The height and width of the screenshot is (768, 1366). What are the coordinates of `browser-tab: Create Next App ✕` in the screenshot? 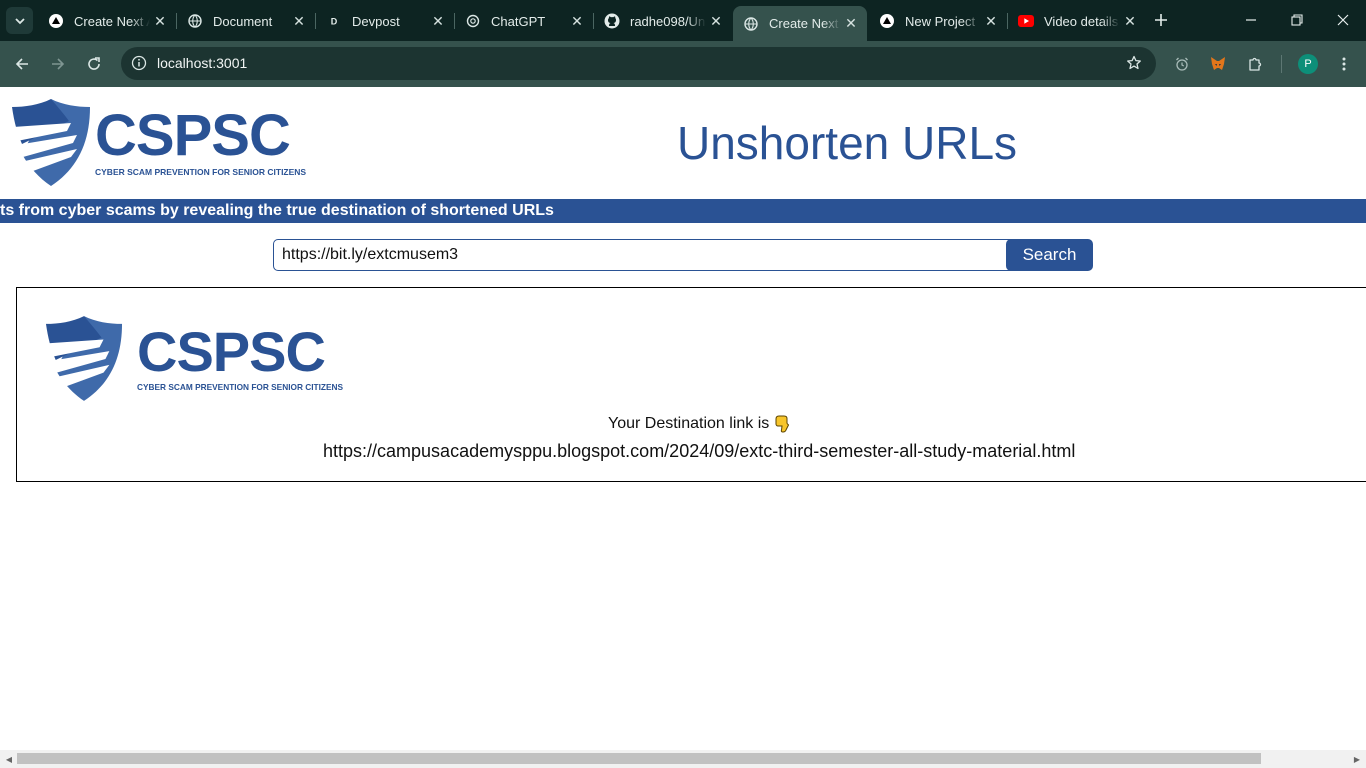 It's located at (107, 21).